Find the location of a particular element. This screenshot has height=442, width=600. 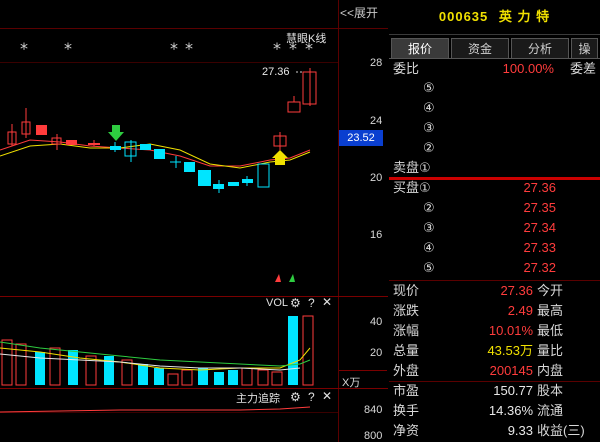

open-label: 今开 is located at coordinates (550, 290).